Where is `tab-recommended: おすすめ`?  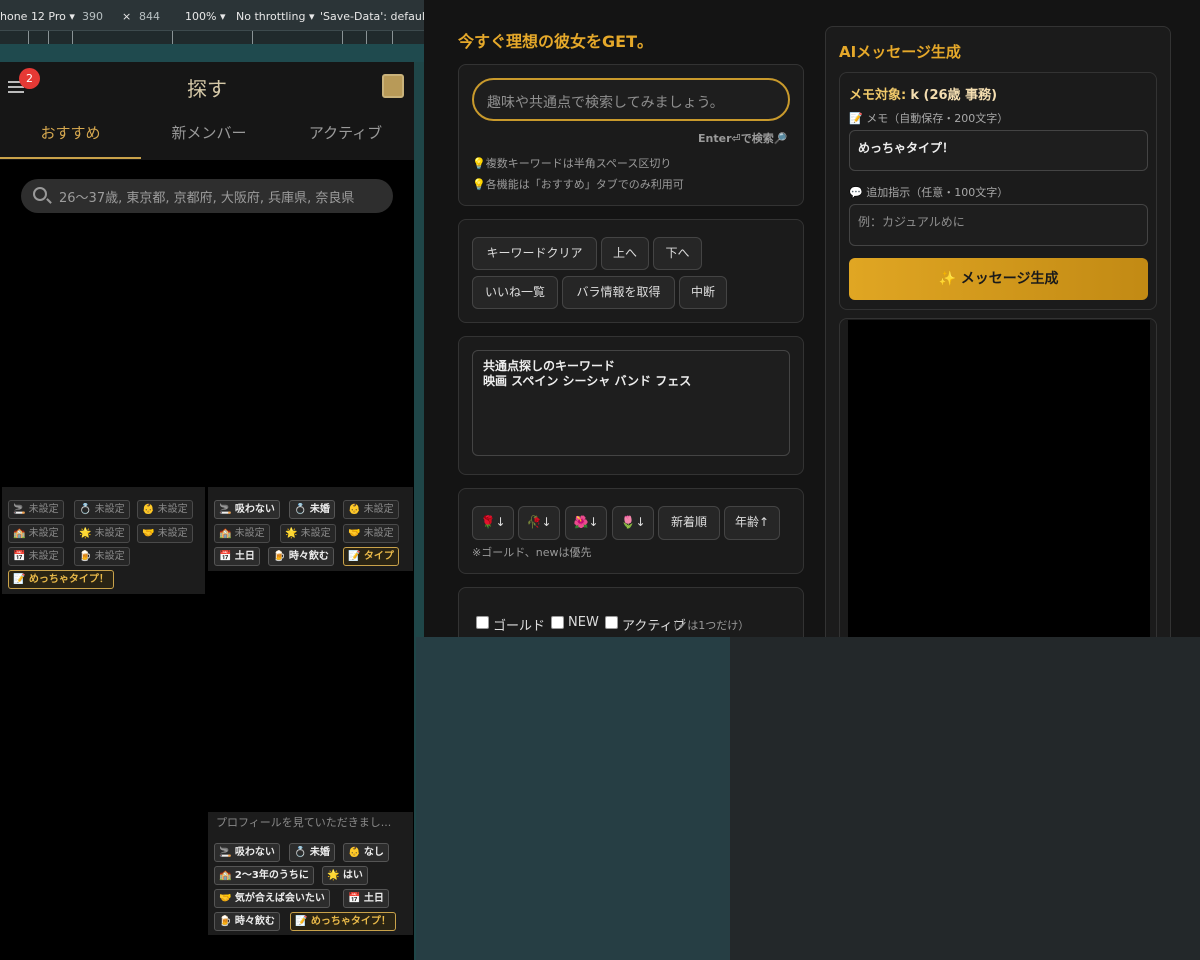 tab-recommended: おすすめ is located at coordinates (70, 132).